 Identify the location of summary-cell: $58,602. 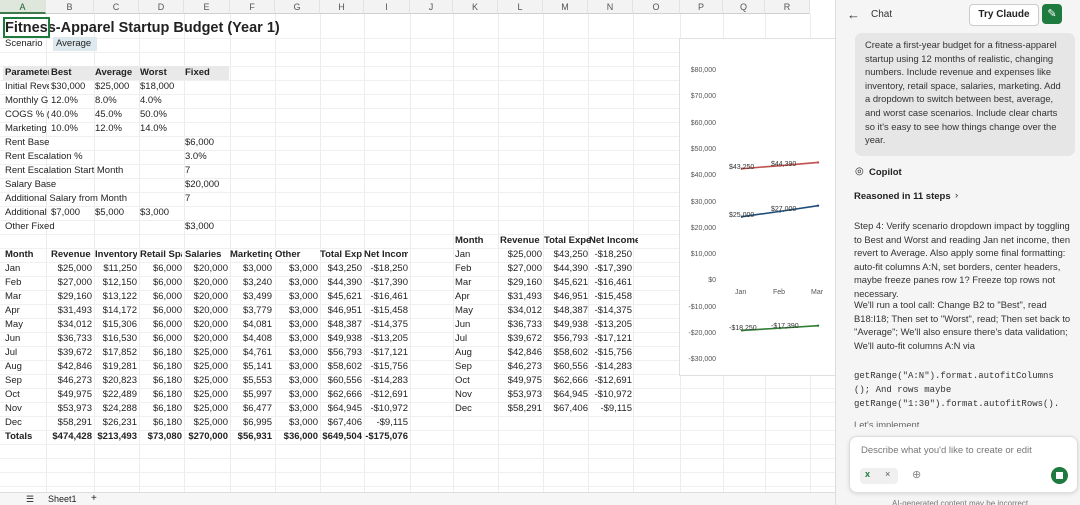
(565, 353).